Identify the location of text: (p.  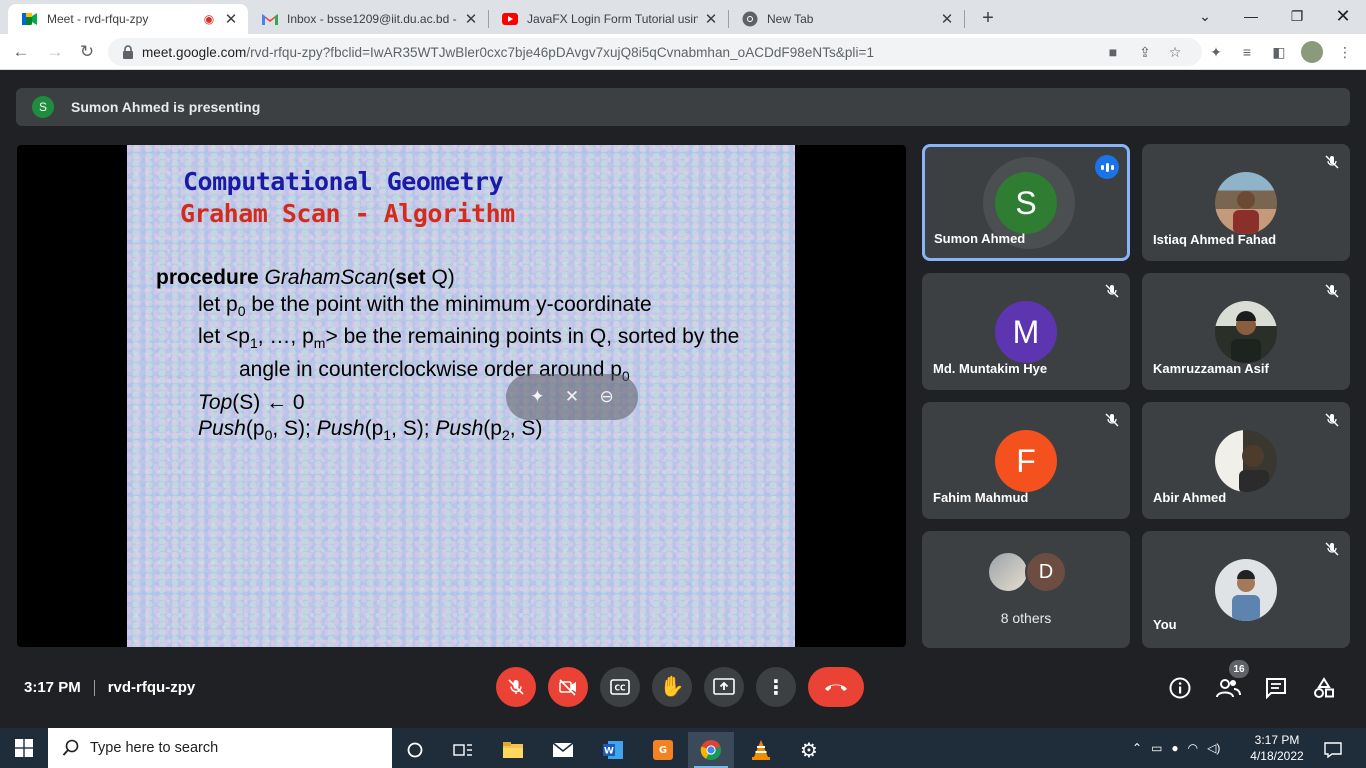
(374, 429).